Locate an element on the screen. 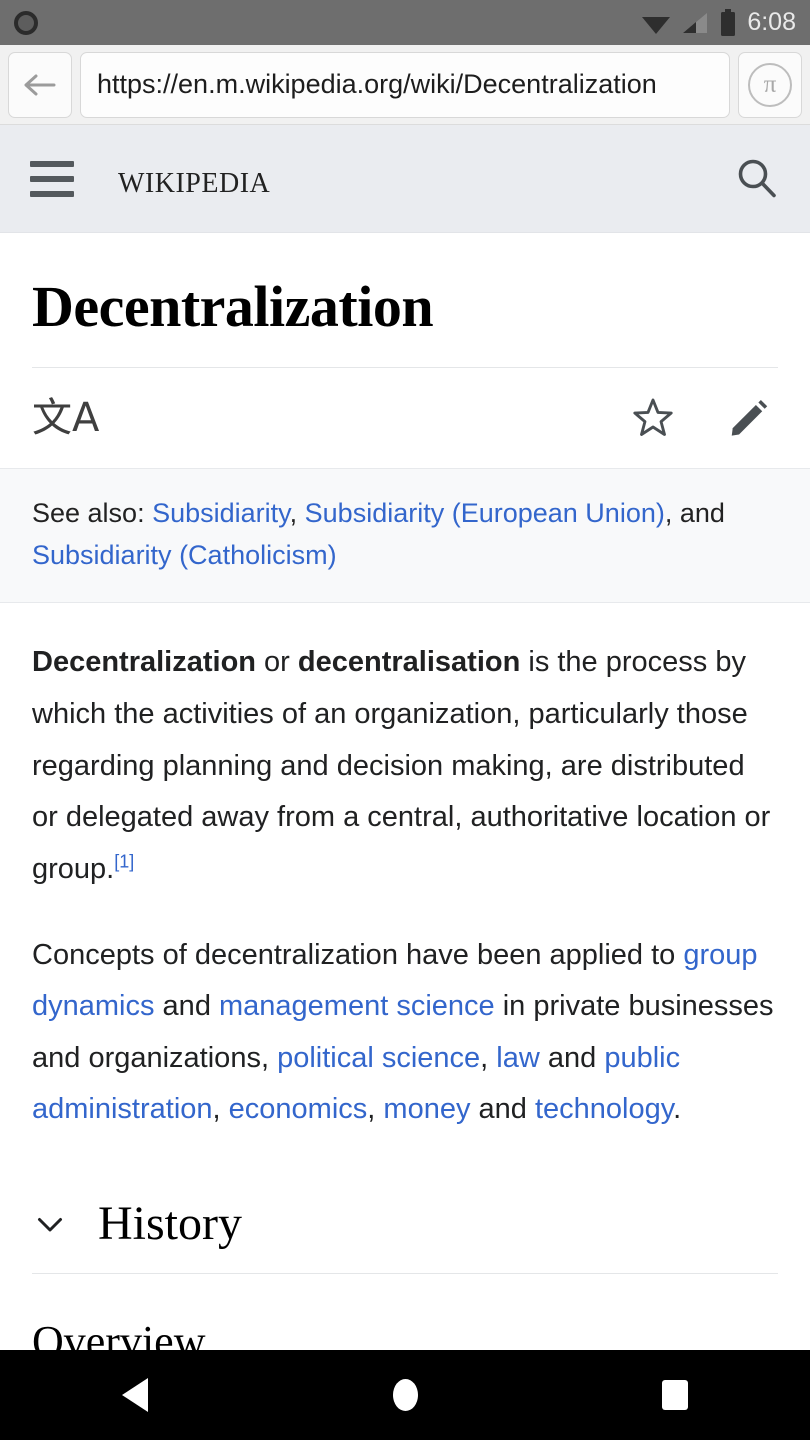 This screenshot has width=810, height=1440. hatnote-link-subsidiarity-eu: Subsidiarity (European Union) is located at coordinates (485, 513).